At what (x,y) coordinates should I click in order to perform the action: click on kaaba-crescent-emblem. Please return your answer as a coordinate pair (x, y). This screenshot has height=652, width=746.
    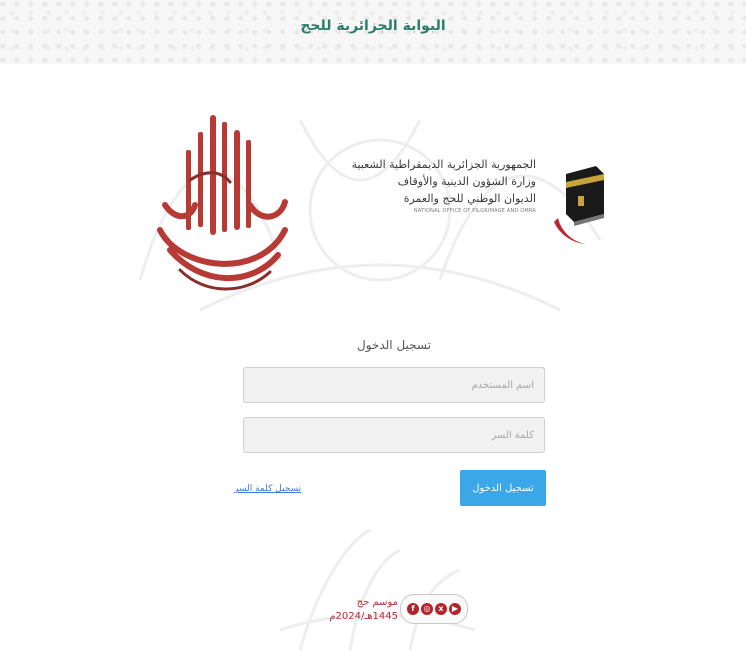
    Looking at the image, I should click on (574, 202).